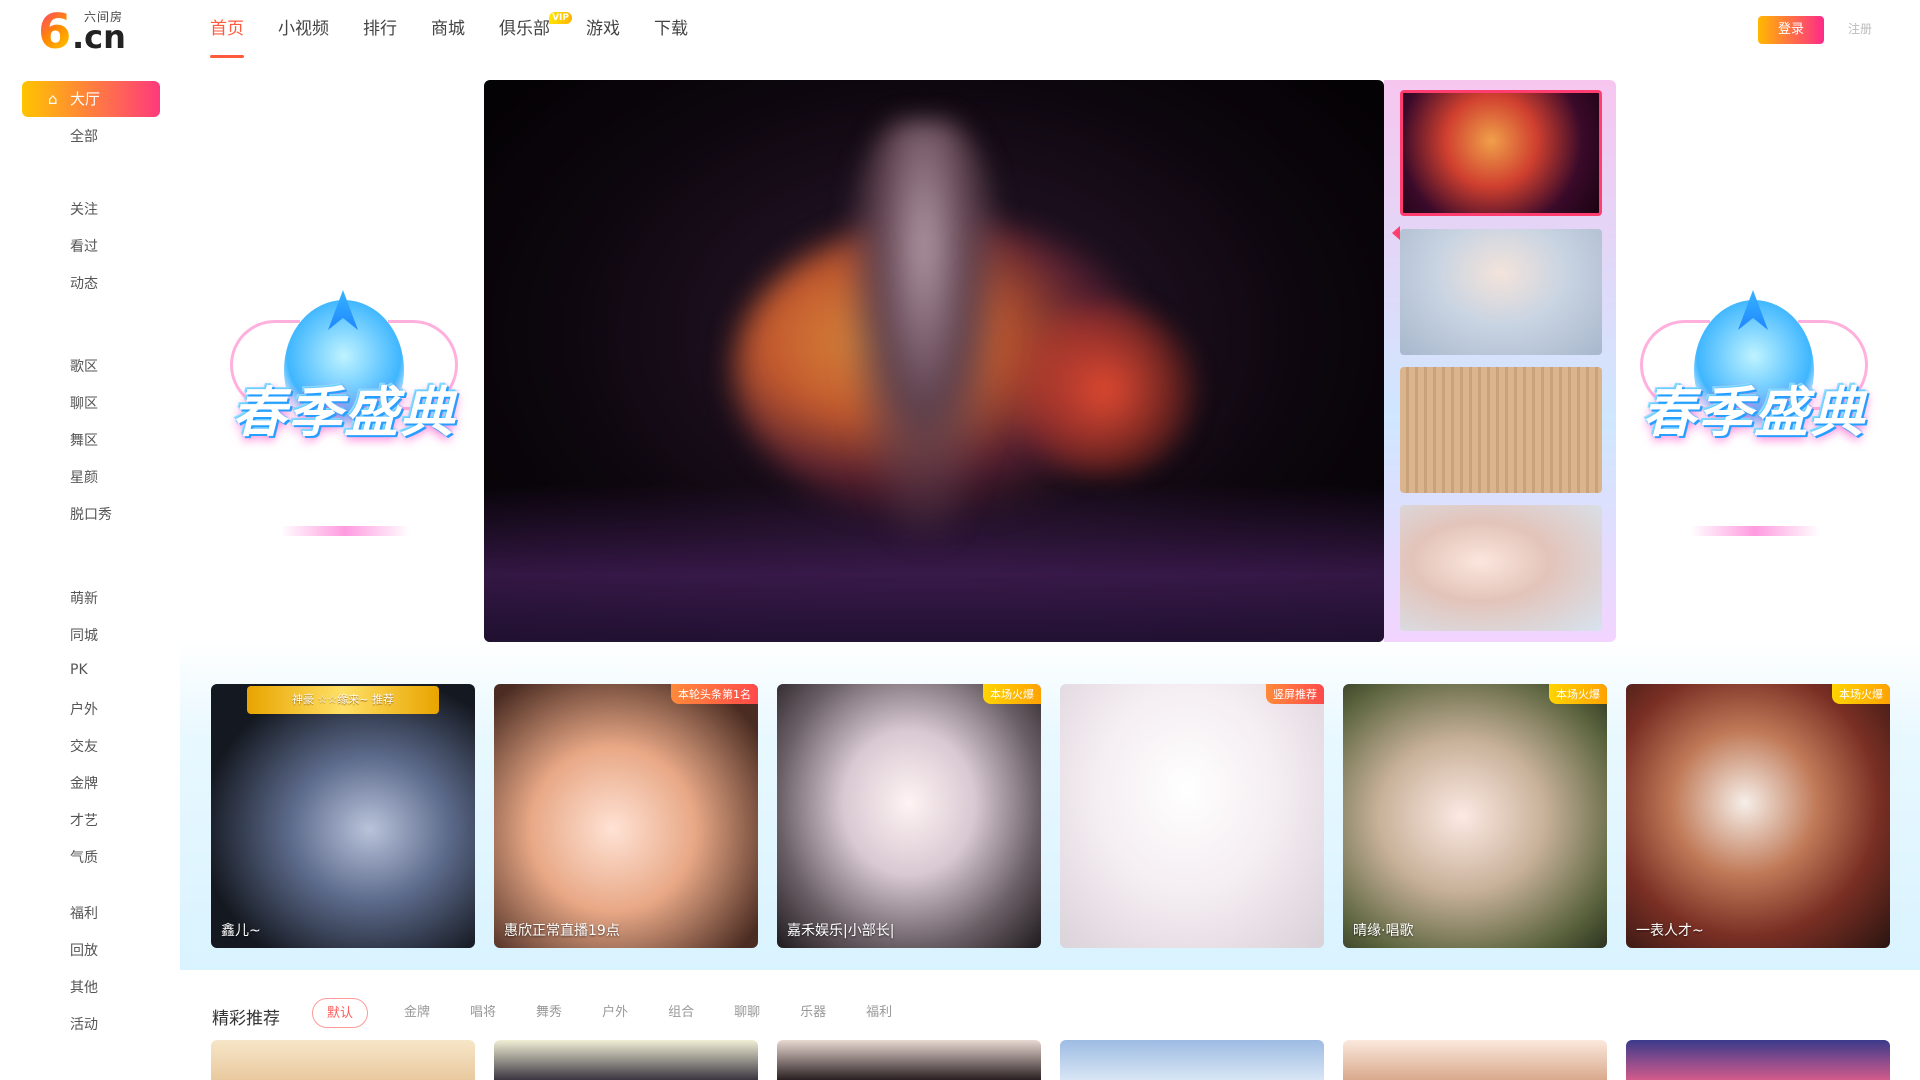 This screenshot has width=1920, height=1080. Describe the element at coordinates (417, 1013) in the screenshot. I see `tab-gold: 金牌` at that location.